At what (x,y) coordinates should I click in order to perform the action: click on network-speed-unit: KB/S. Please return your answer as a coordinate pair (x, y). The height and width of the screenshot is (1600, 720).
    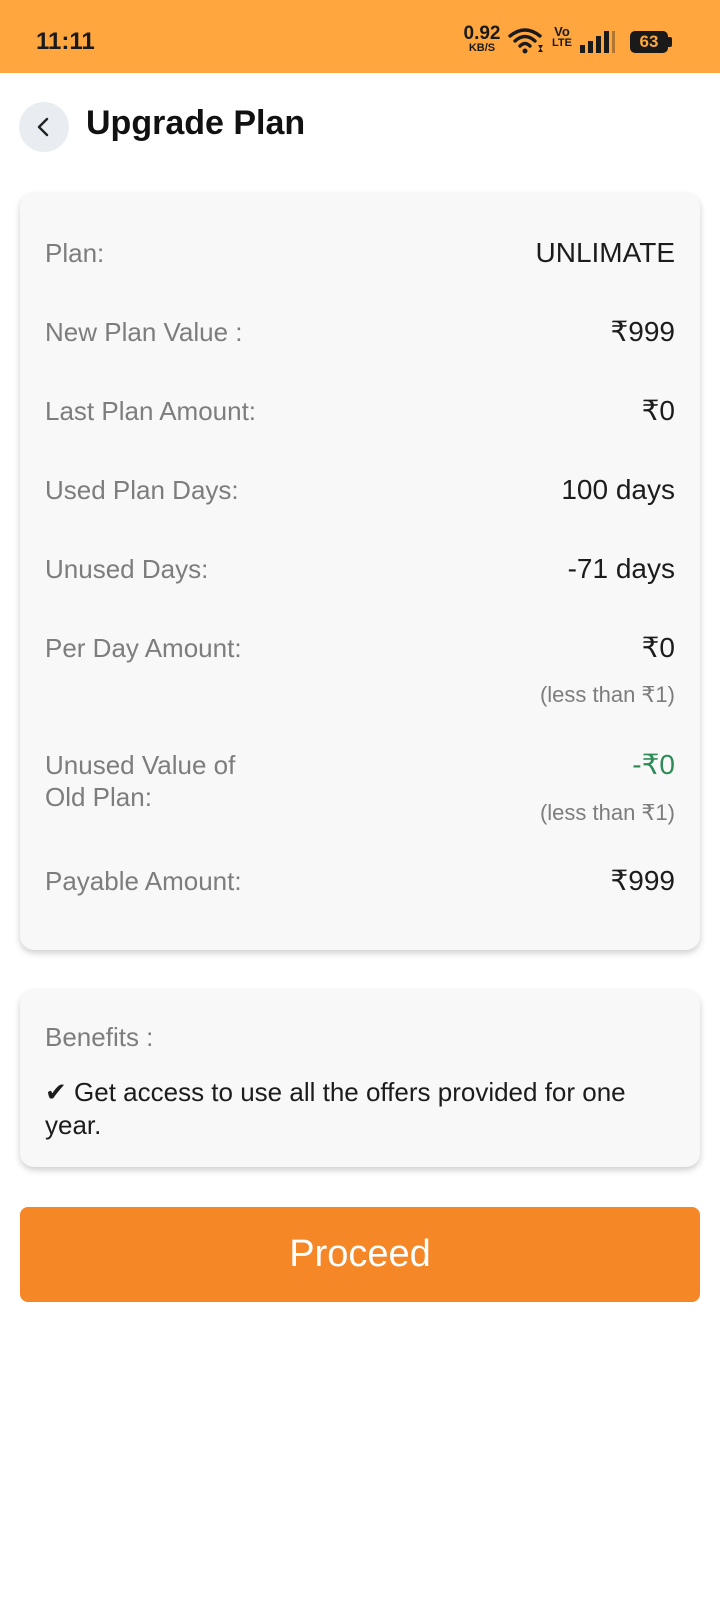
    Looking at the image, I should click on (482, 48).